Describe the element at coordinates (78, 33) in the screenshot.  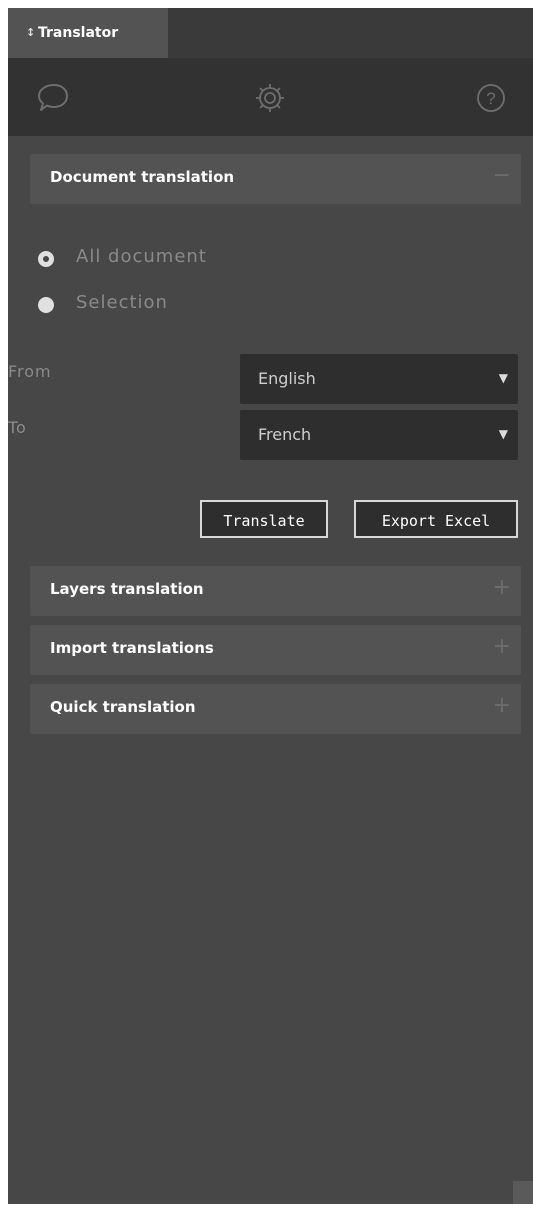
I see `tab-title: Translator` at that location.